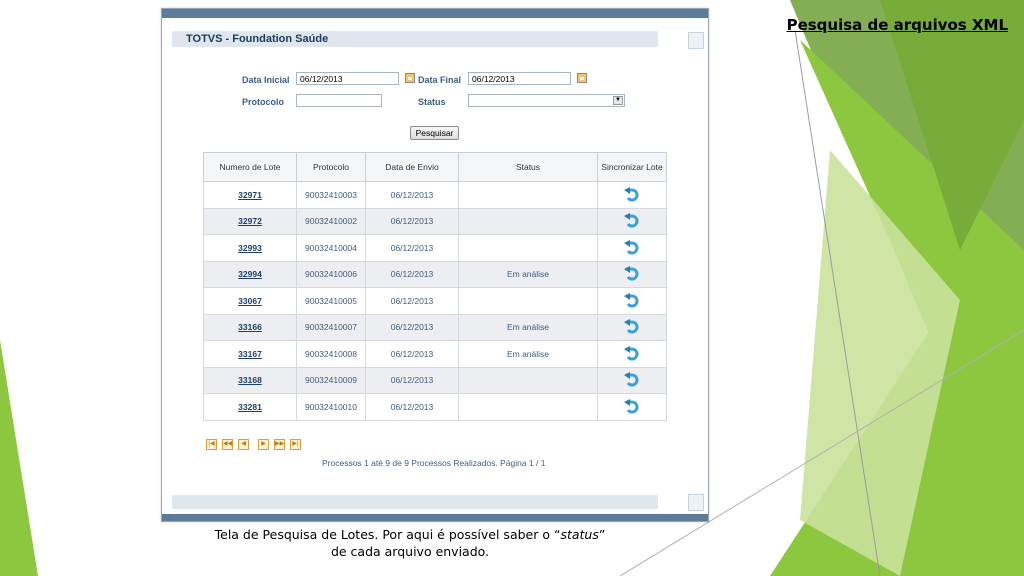  I want to click on lote-link: 33067, so click(250, 301).